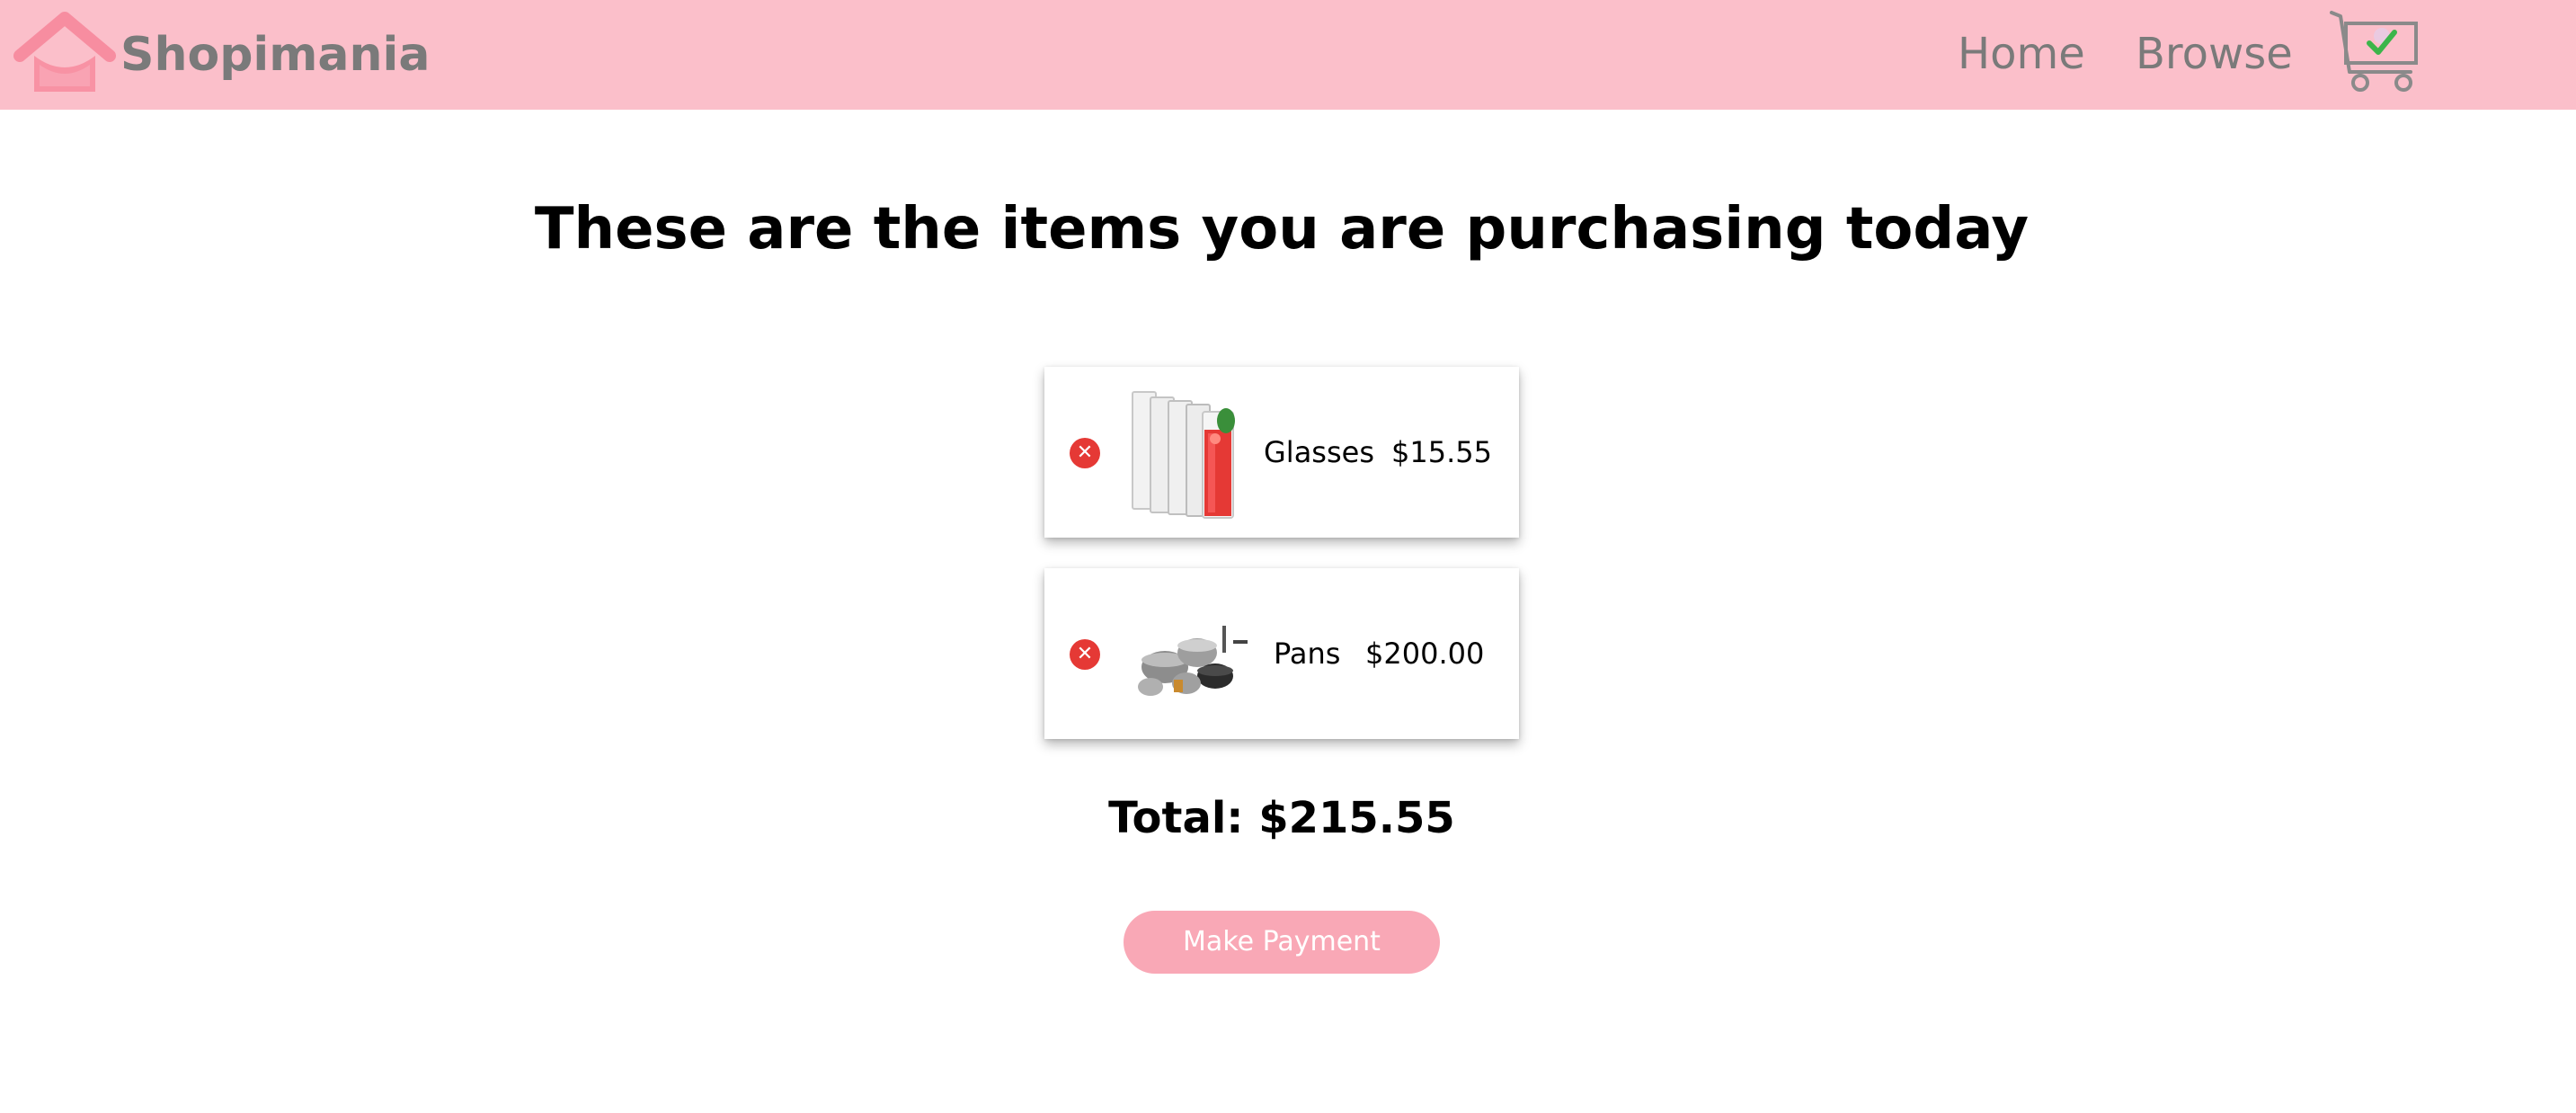  I want to click on cart-item-card: ✕ Pans $200.00, so click(1281, 654).